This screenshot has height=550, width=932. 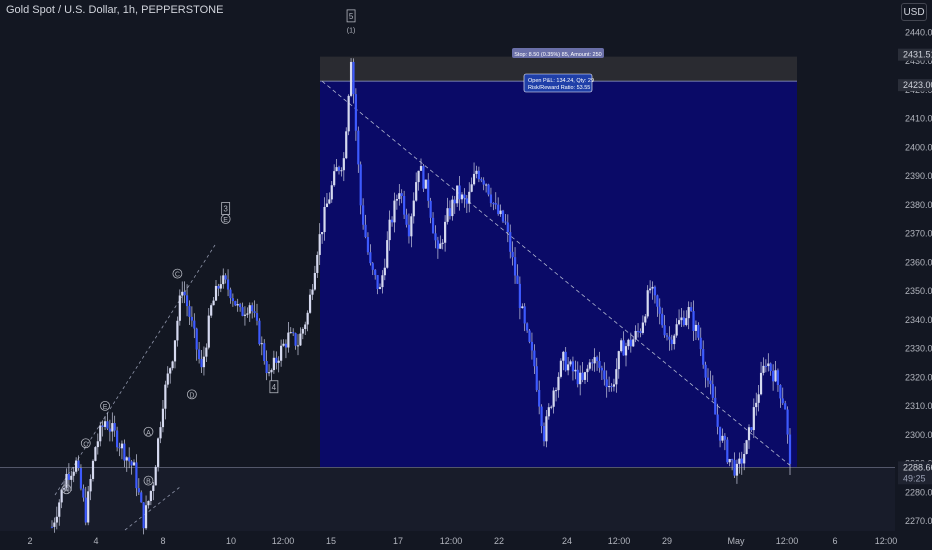 I want to click on y-tick-label: 2280.00, so click(x=918, y=492).